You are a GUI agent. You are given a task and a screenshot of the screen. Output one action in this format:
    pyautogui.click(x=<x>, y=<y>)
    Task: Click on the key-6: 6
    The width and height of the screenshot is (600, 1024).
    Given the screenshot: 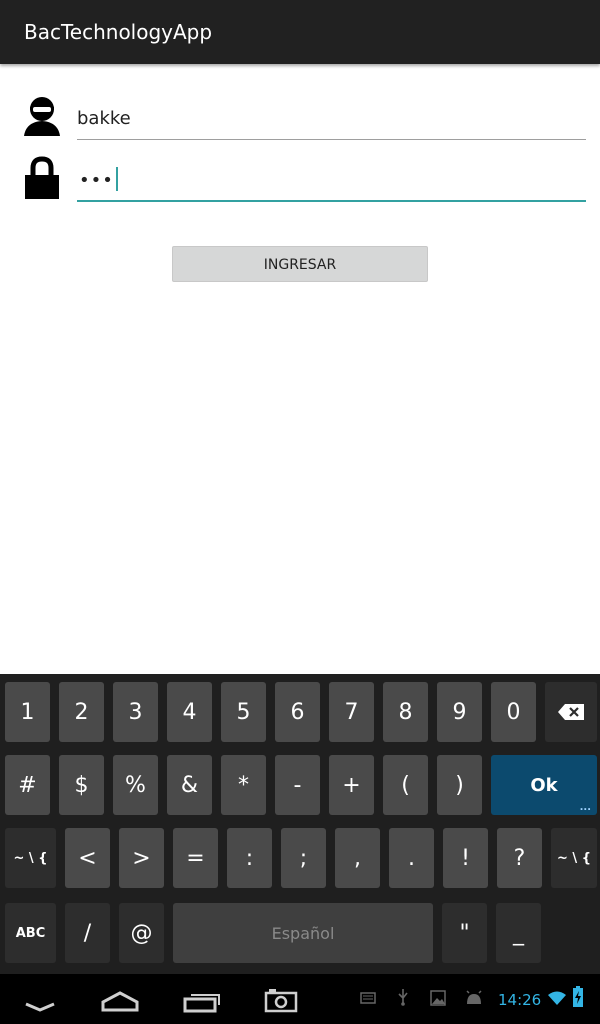 What is the action you would take?
    pyautogui.click(x=297, y=712)
    